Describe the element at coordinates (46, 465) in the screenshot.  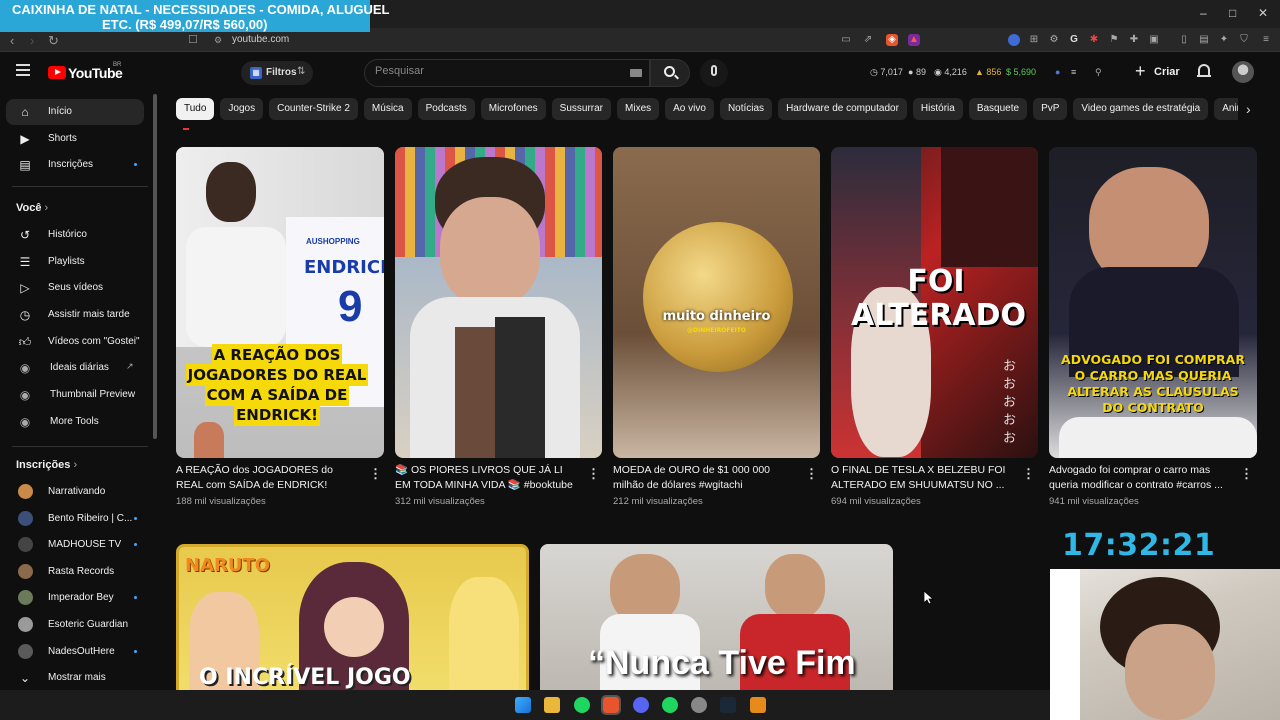
I see `subscriptions-section-heading: Inscrições ›` at that location.